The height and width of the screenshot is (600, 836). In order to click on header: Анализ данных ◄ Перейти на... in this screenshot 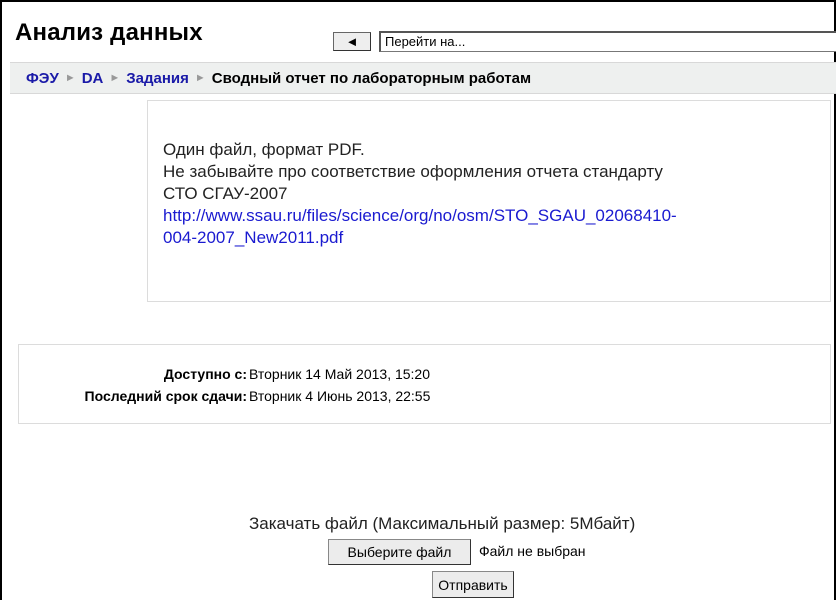, I will do `click(423, 34)`.